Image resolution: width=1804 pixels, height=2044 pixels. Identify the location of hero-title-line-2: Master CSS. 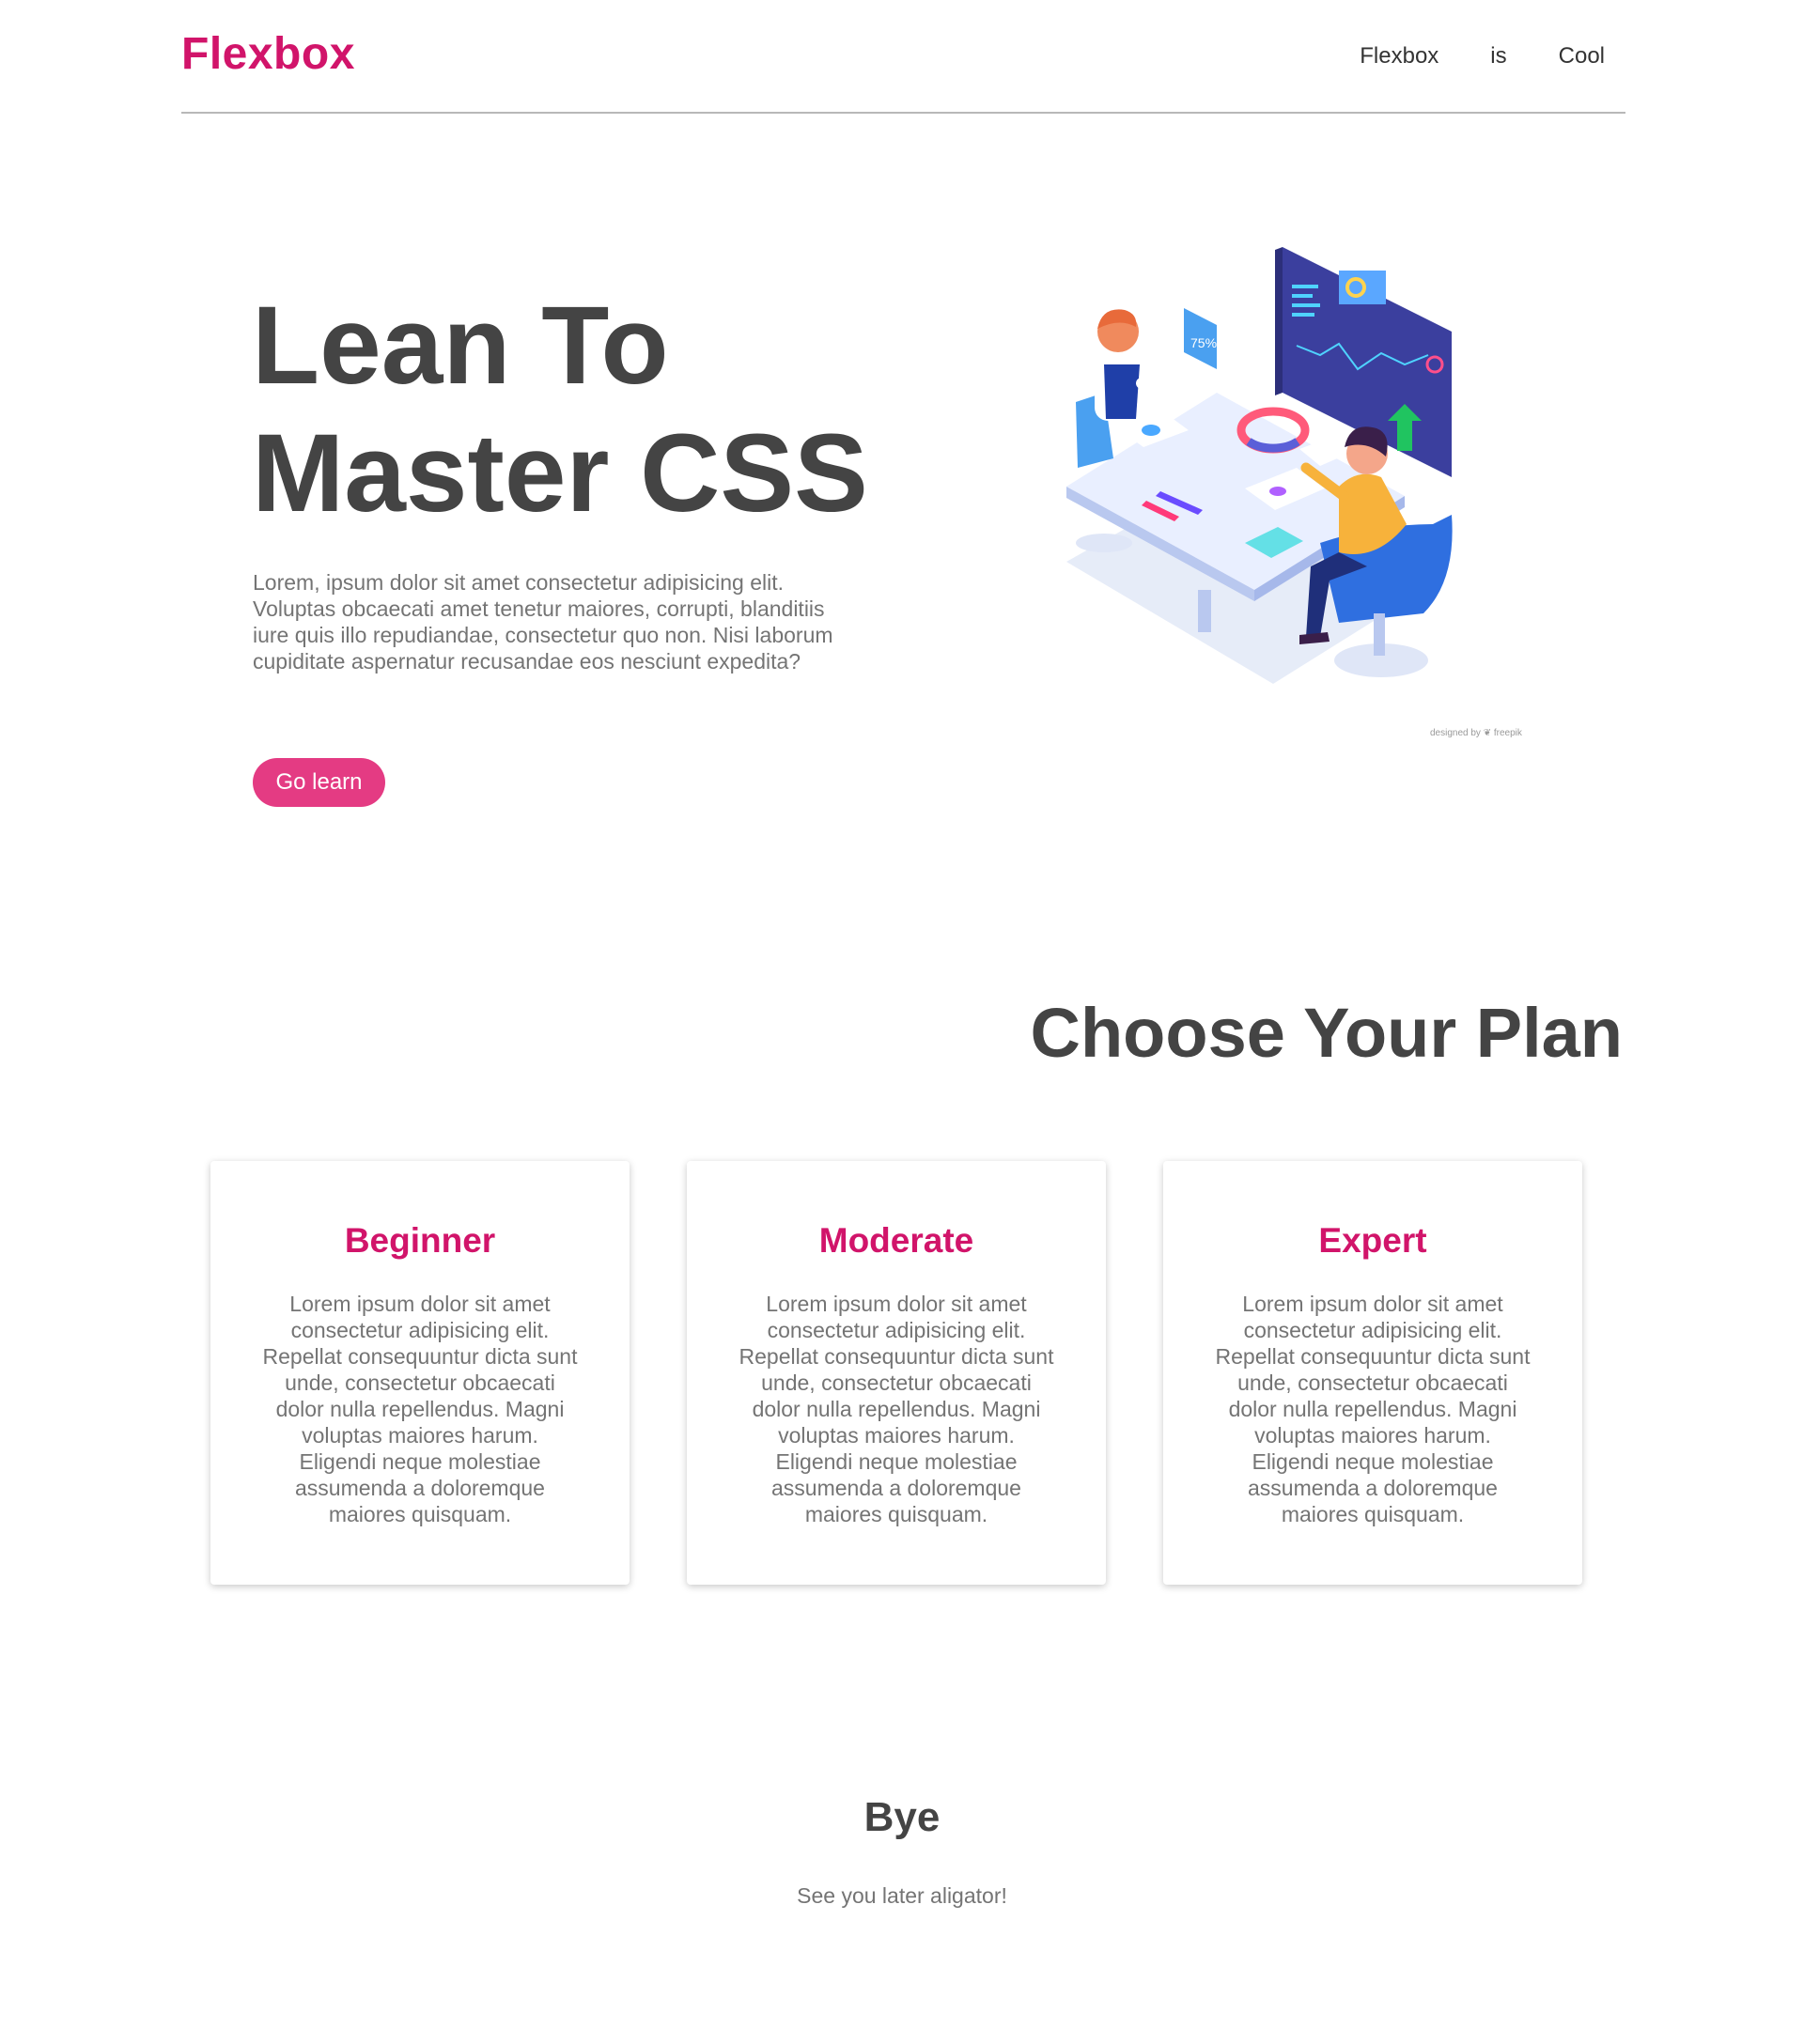
(560, 473).